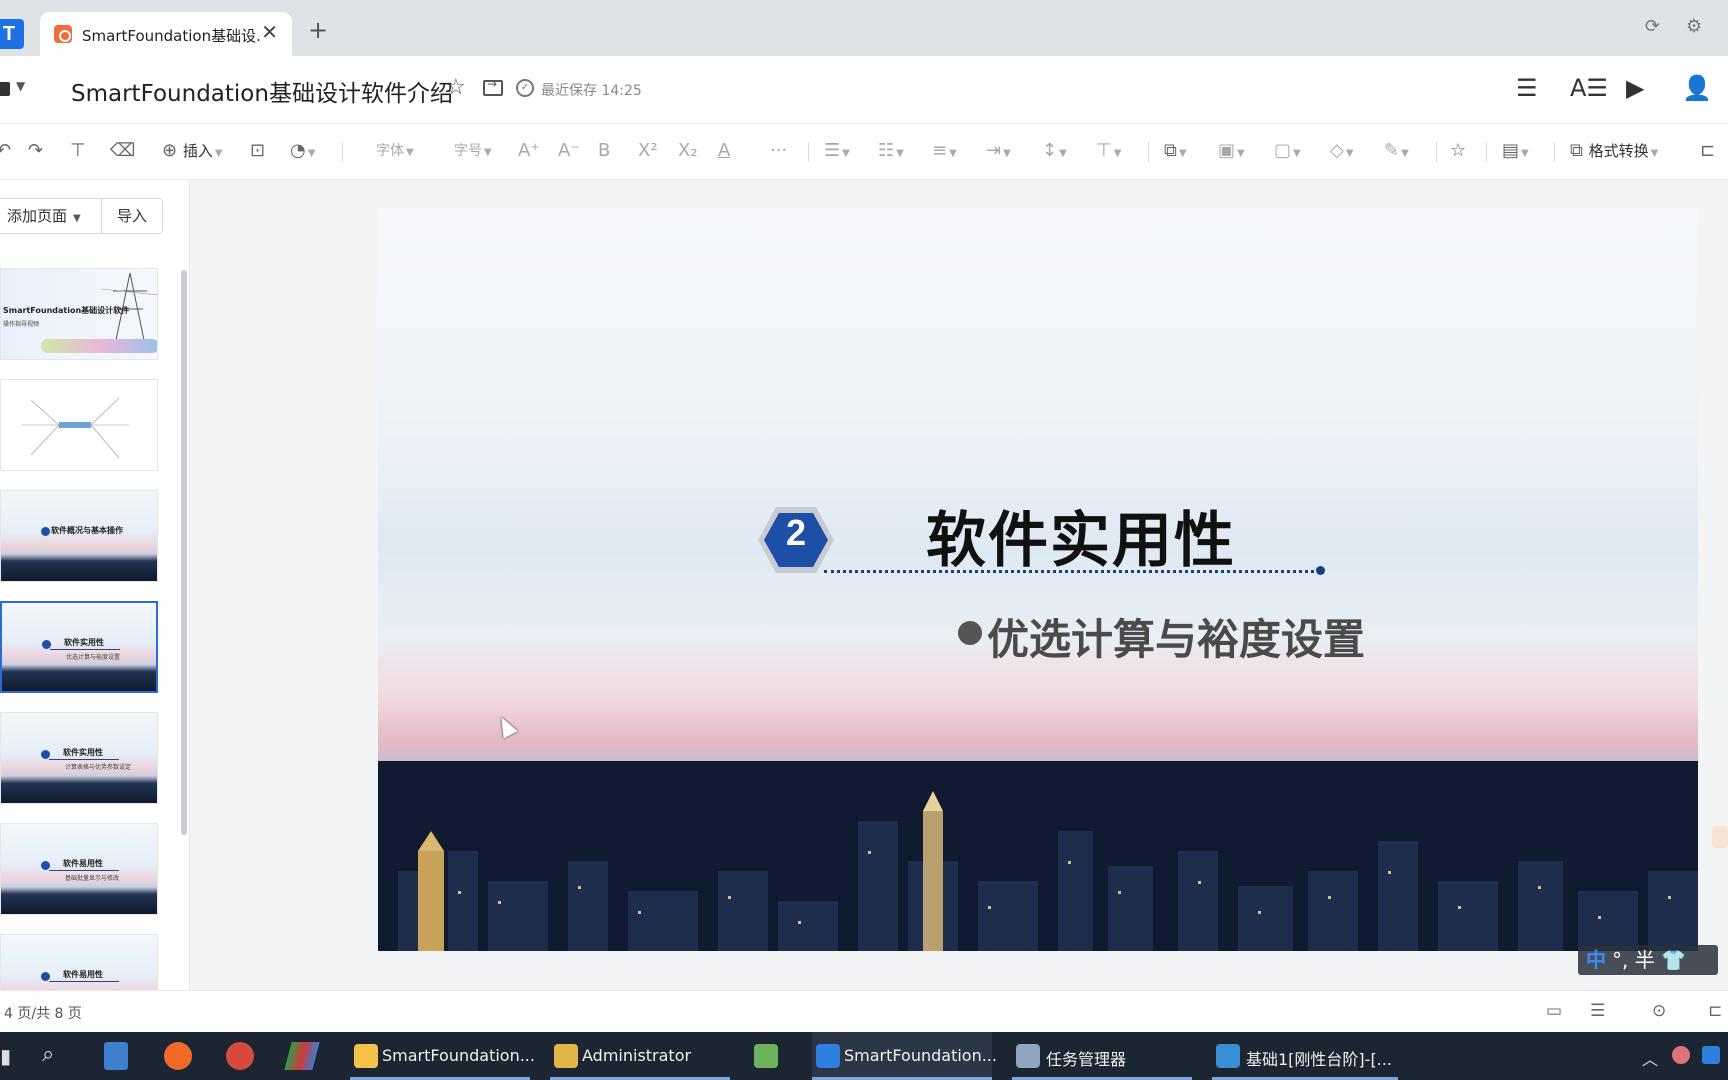 This screenshot has height=1080, width=1728. I want to click on ime-status-bar: 中 °, 半 👕, so click(1648, 960).